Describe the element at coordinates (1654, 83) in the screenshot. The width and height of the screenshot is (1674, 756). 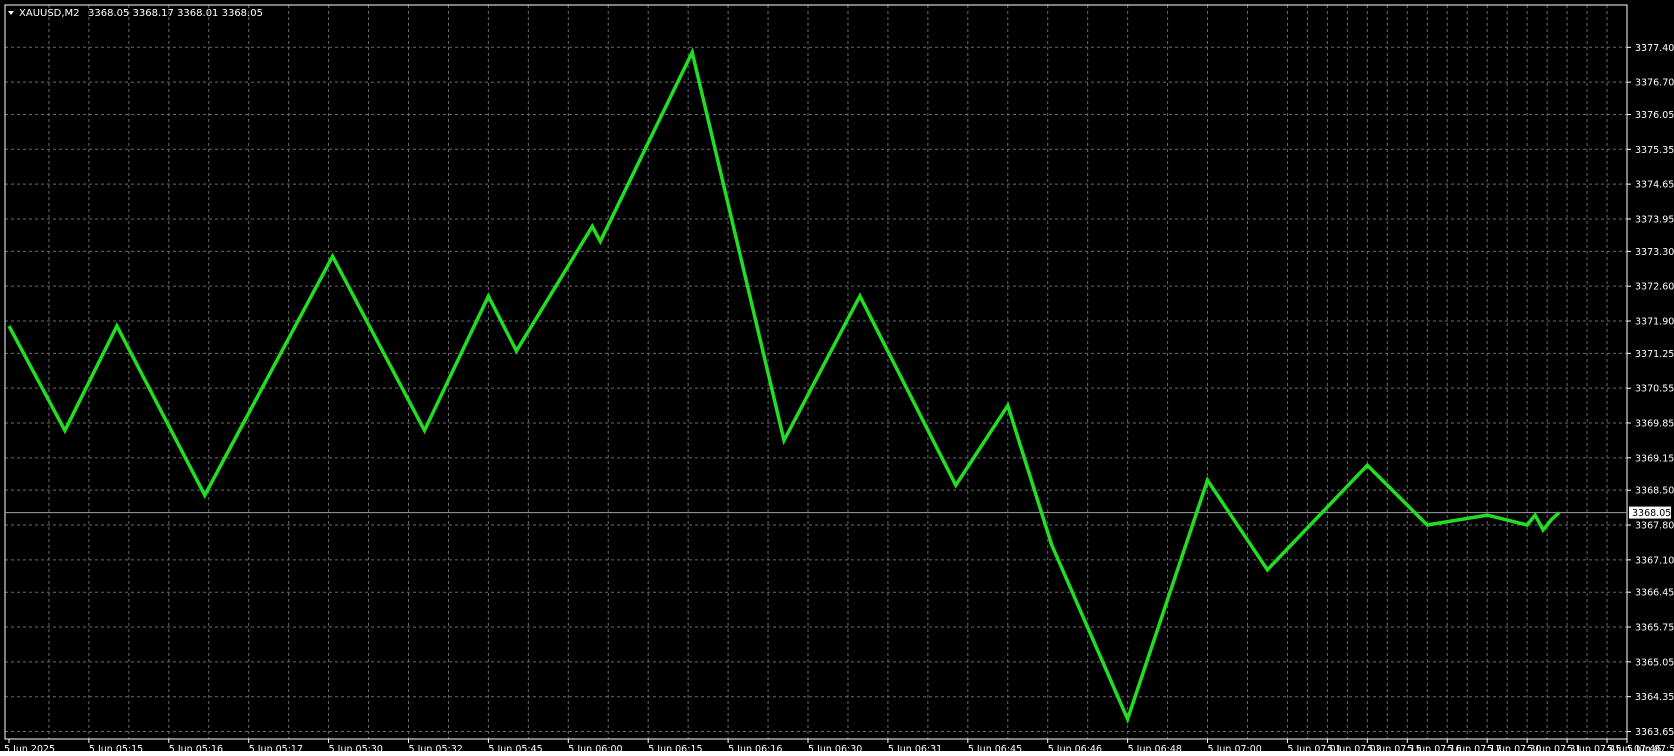
I see `y-tick-label: 3376.70` at that location.